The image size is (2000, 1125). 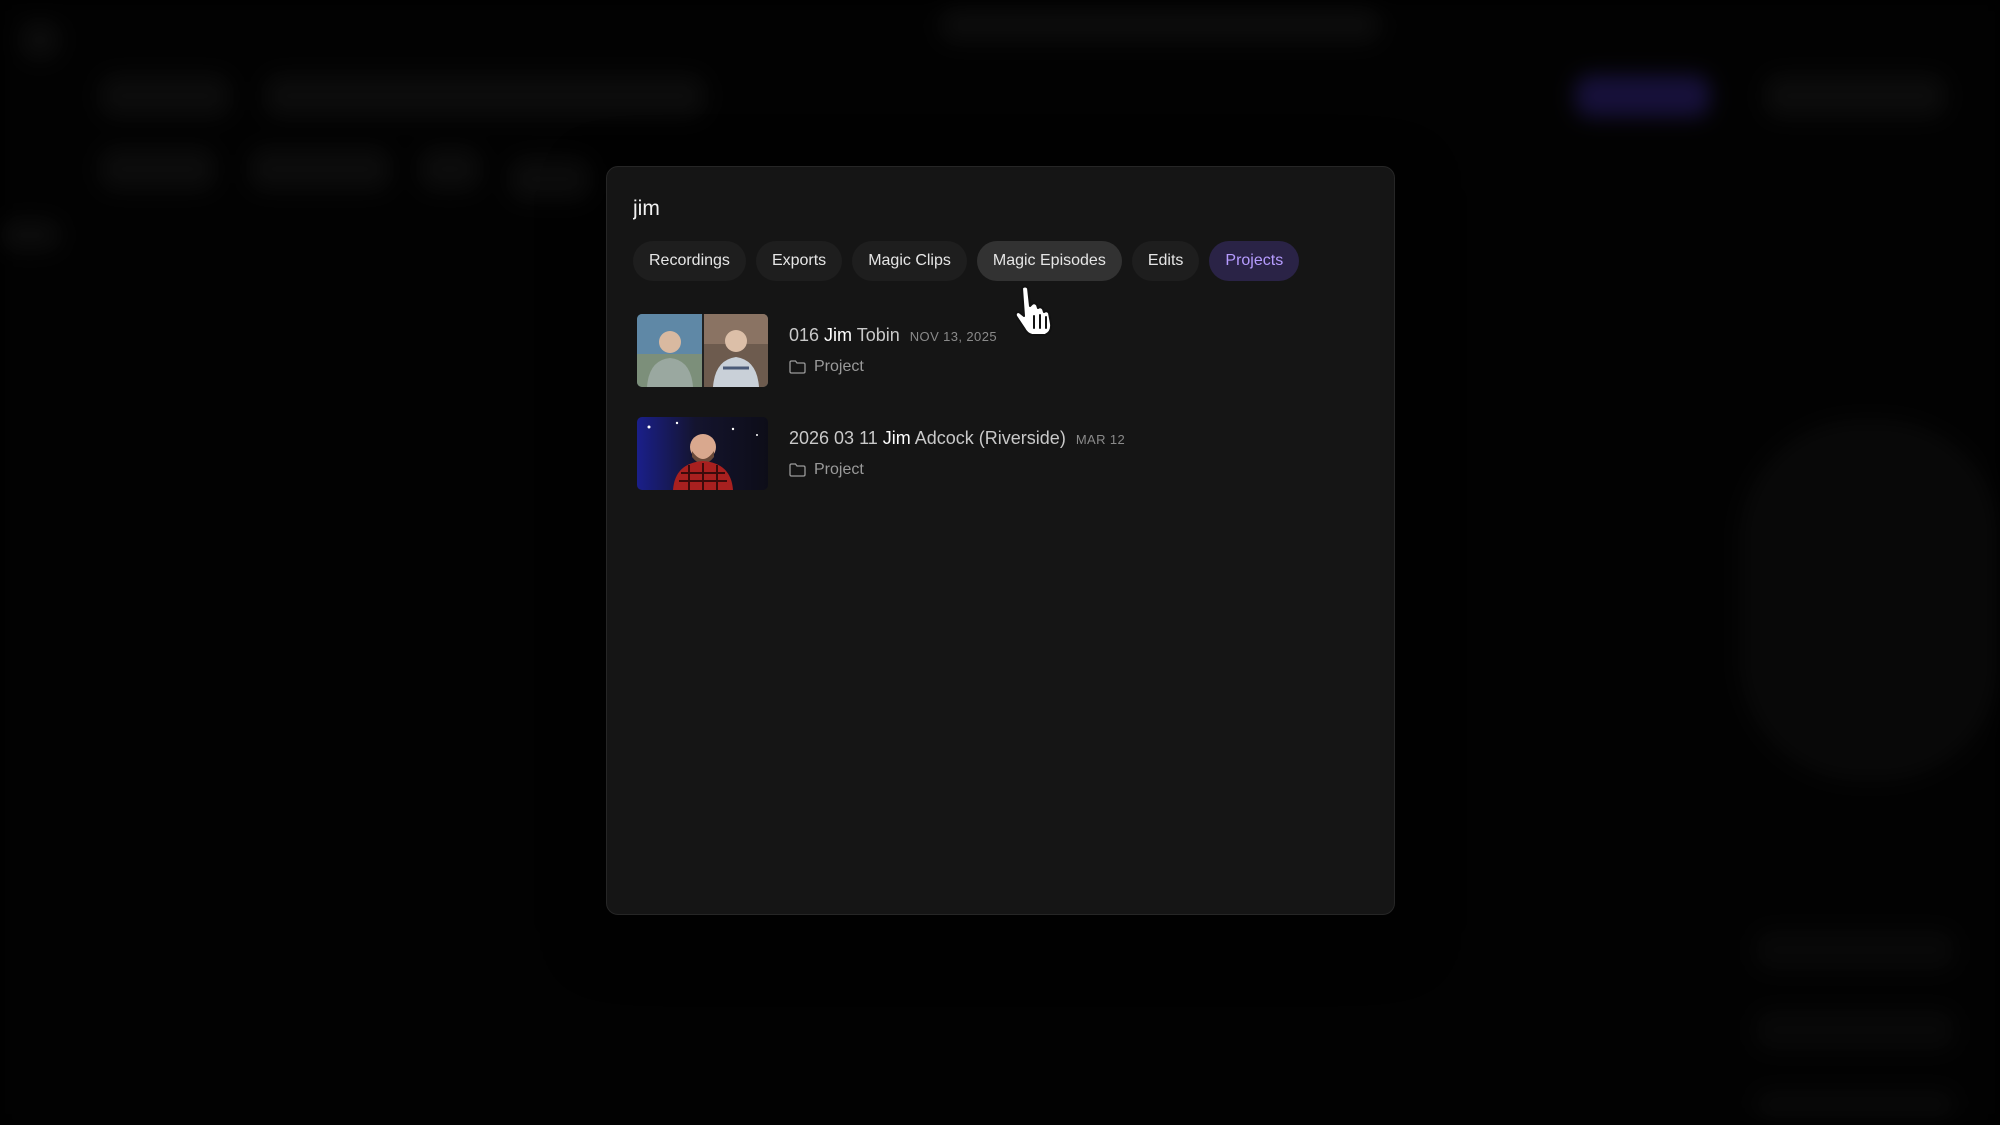 I want to click on tab-projects: Projects, so click(x=1254, y=261).